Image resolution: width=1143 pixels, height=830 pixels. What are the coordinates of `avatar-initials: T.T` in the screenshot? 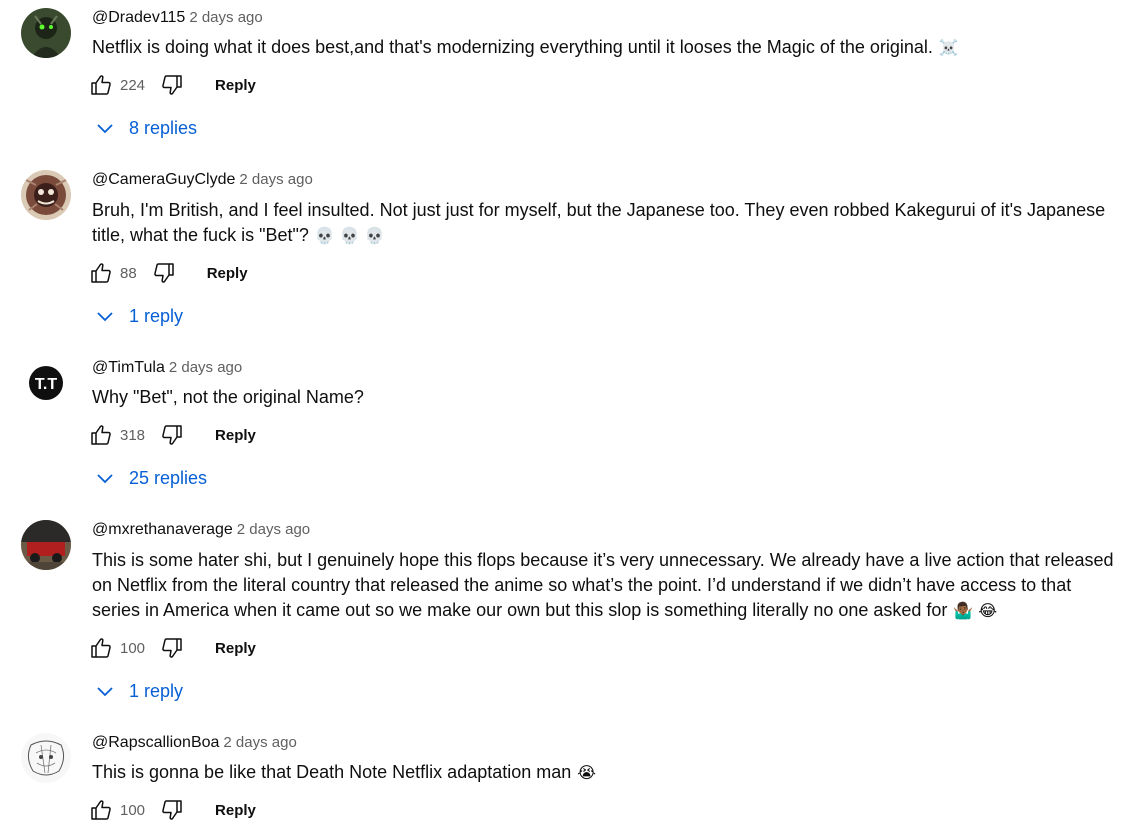 It's located at (46, 384).